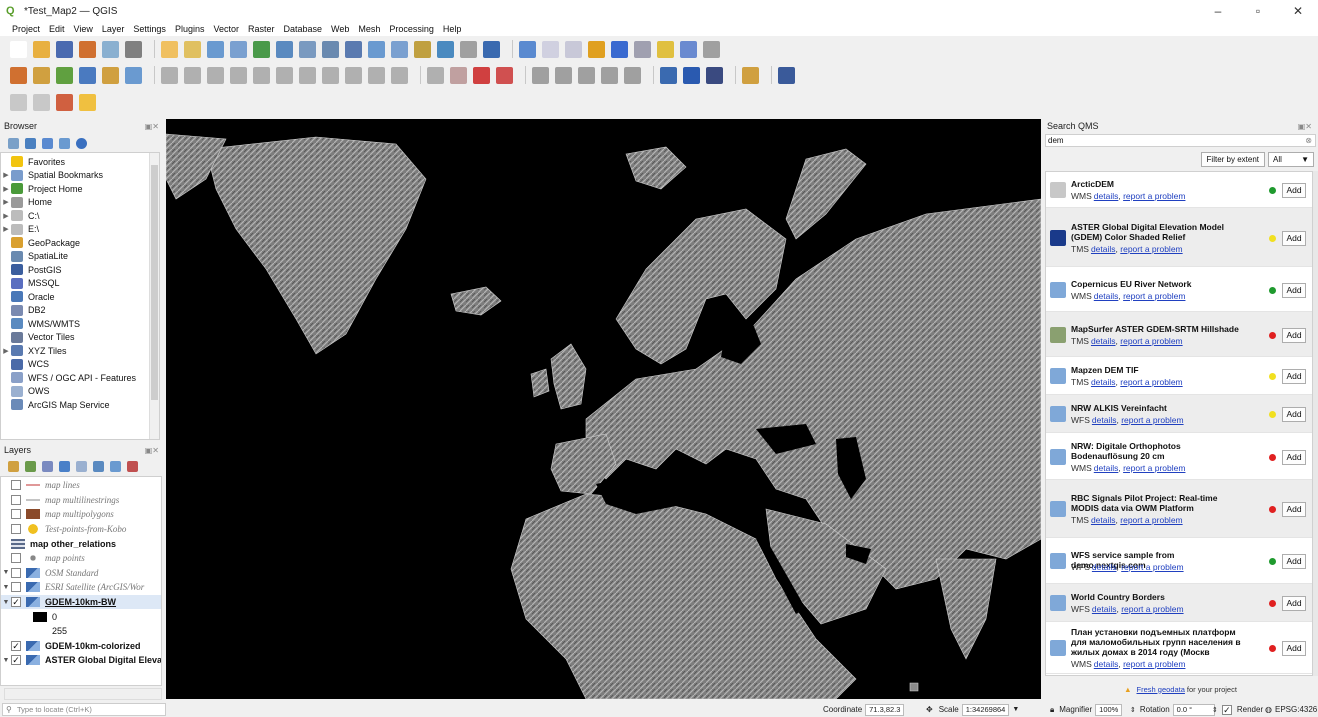  What do you see at coordinates (1232, 159) in the screenshot?
I see `filter-by-extent-button: Filter by extent` at bounding box center [1232, 159].